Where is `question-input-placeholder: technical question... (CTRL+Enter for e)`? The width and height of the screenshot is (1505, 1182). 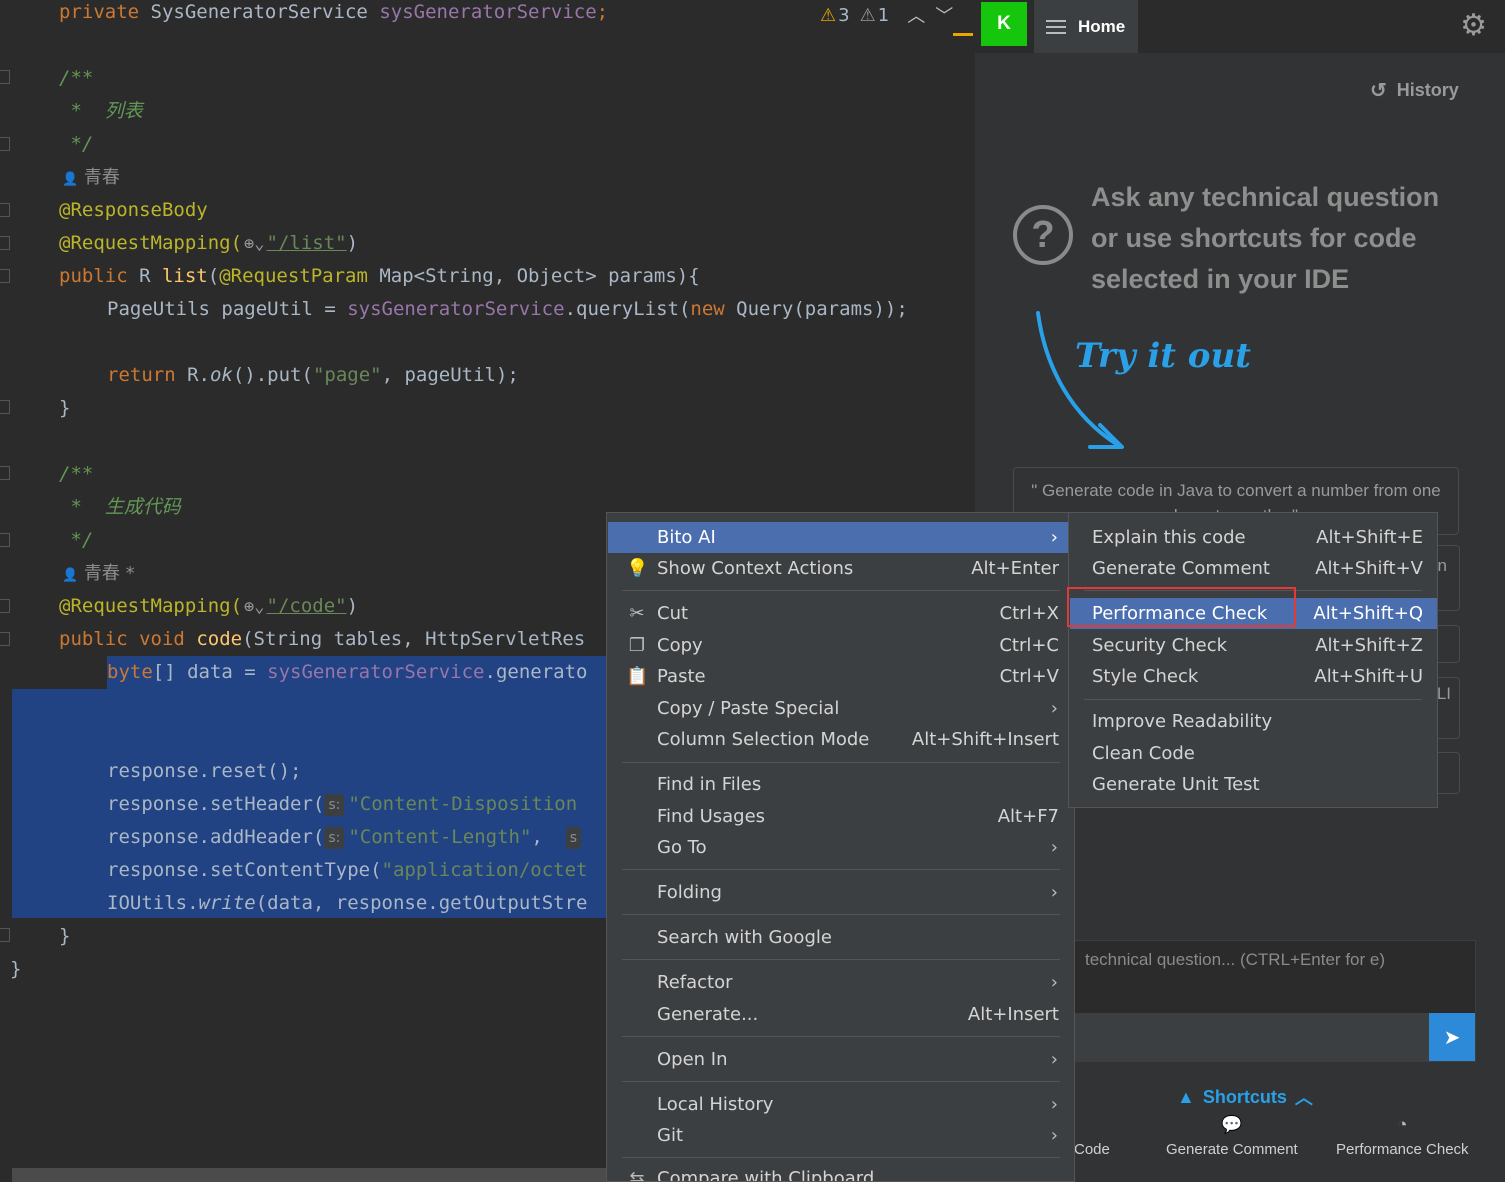 question-input-placeholder: technical question... (CTRL+Enter for e) is located at coordinates (1235, 959).